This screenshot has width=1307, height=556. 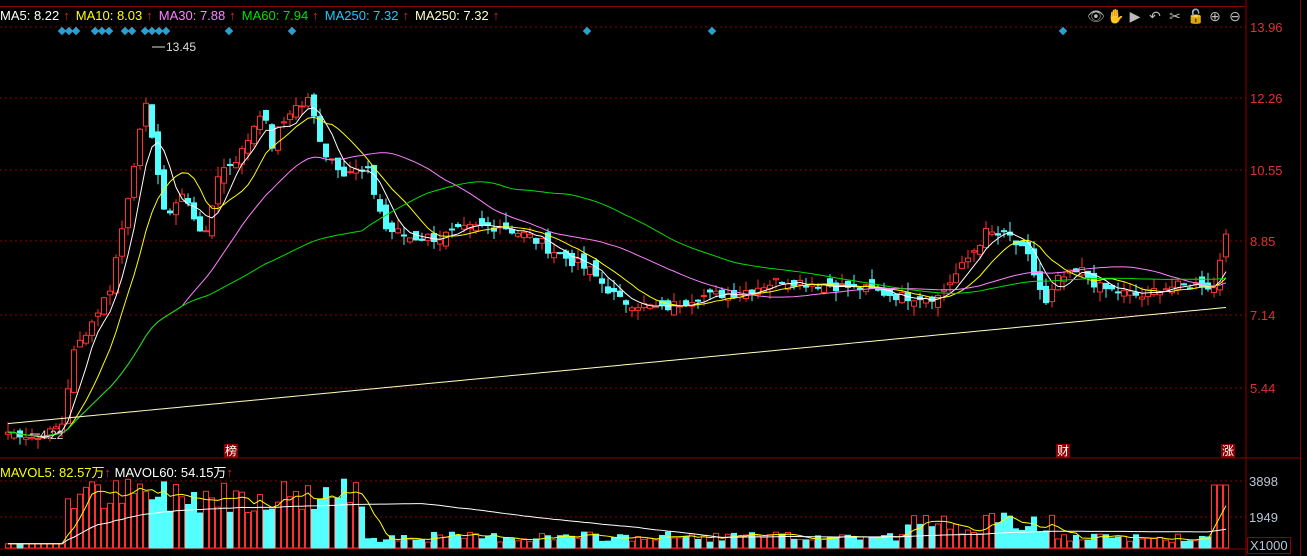 I want to click on ma-legend-item: MA60: 7.94, so click(x=275, y=15).